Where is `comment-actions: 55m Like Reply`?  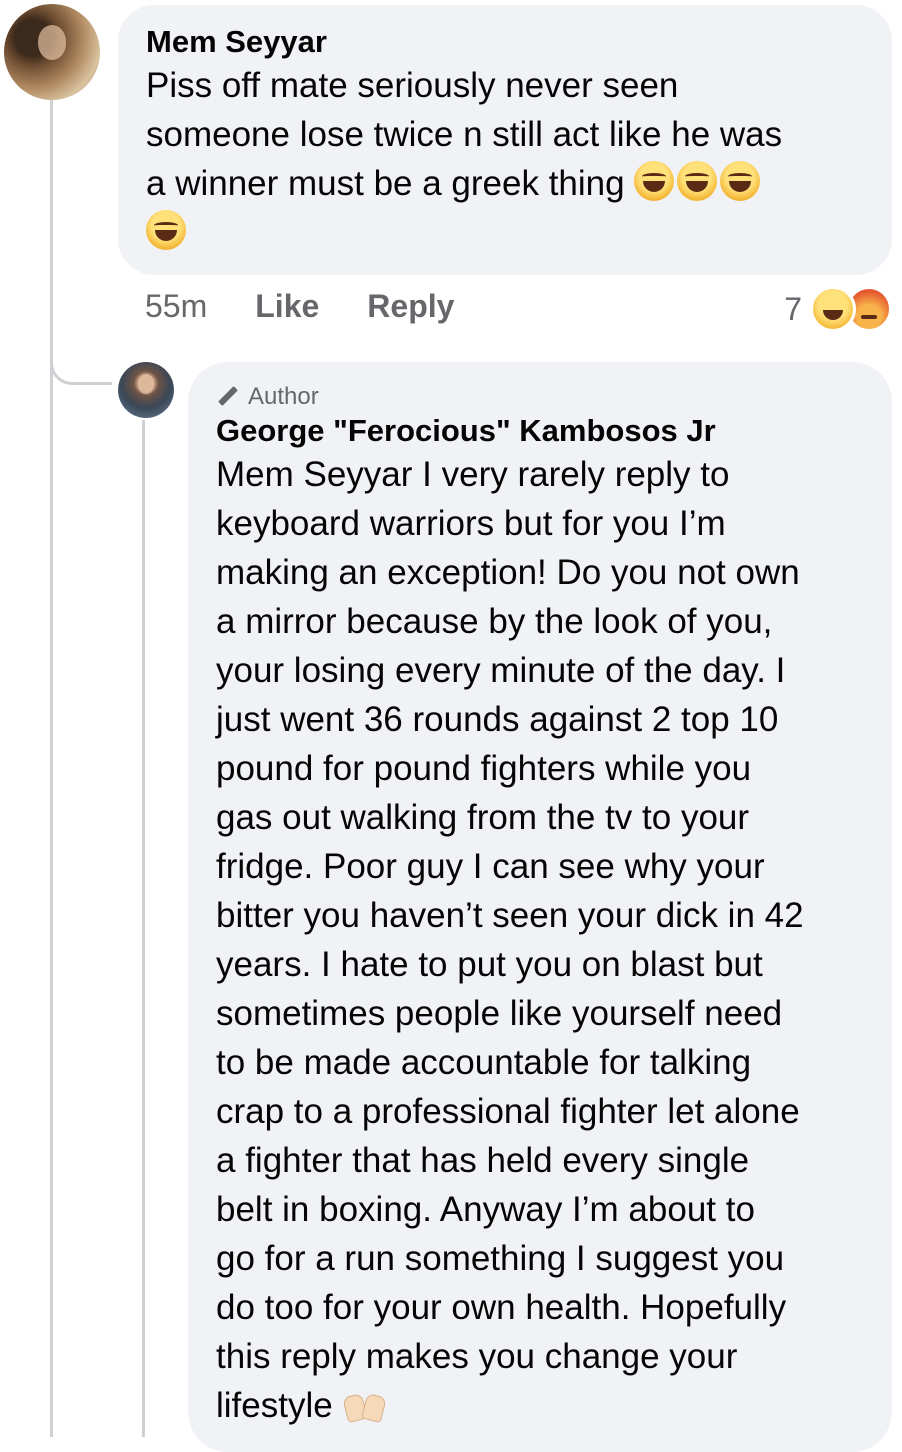
comment-actions: 55m Like Reply is located at coordinates (299, 306).